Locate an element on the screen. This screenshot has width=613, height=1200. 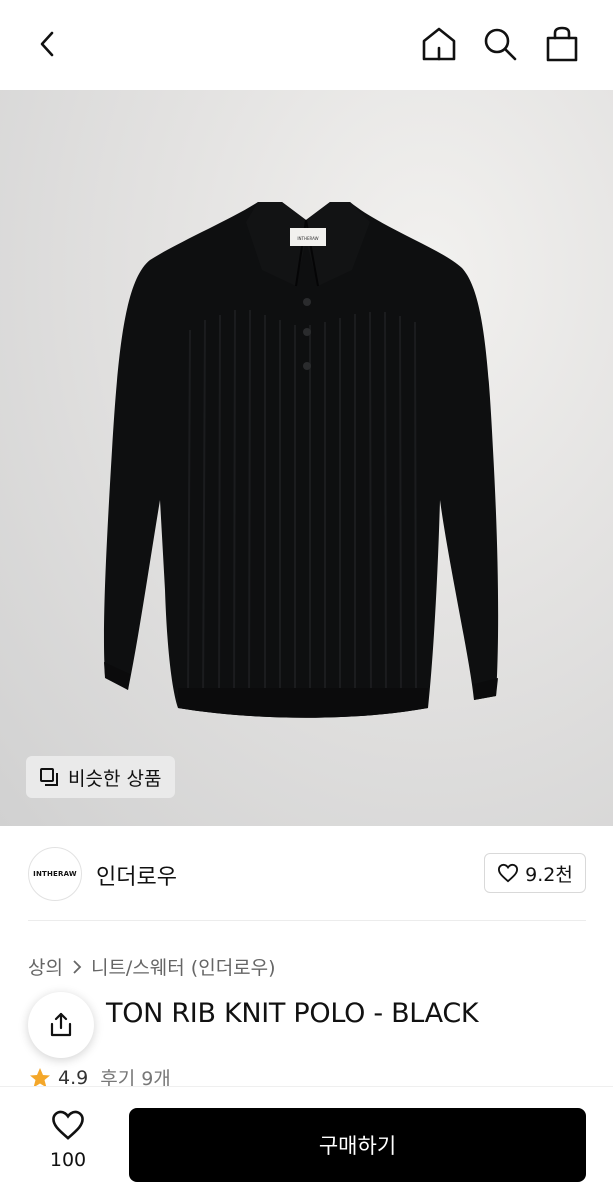
product-title: TON RIB KNIT POLO - BLACK is located at coordinates (308, 1013).